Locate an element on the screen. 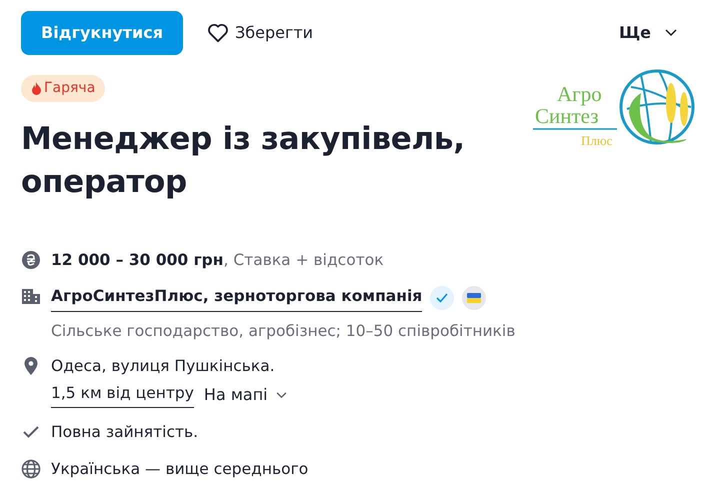  address-text: Одеса, вулиця Пушкінська. is located at coordinates (163, 366).